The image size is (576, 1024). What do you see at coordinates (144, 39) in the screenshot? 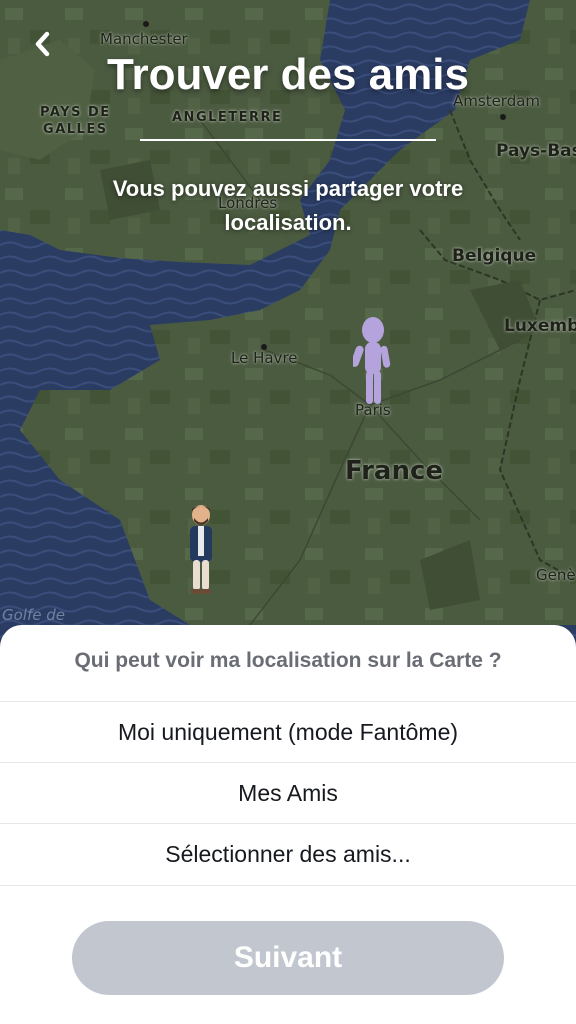
I see `map-label-manchester: Manchester` at bounding box center [144, 39].